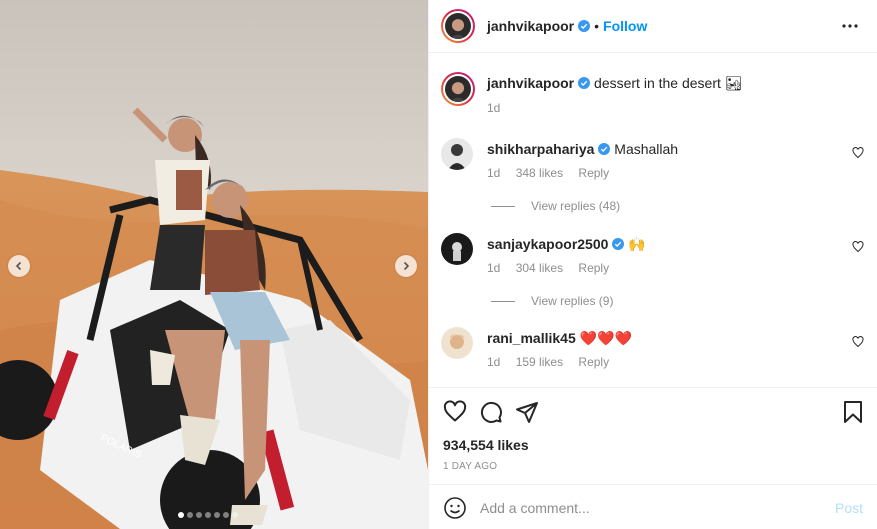 The height and width of the screenshot is (529, 877). Describe the element at coordinates (486, 445) in the screenshot. I see `likes-count: 934,554 likes` at that location.